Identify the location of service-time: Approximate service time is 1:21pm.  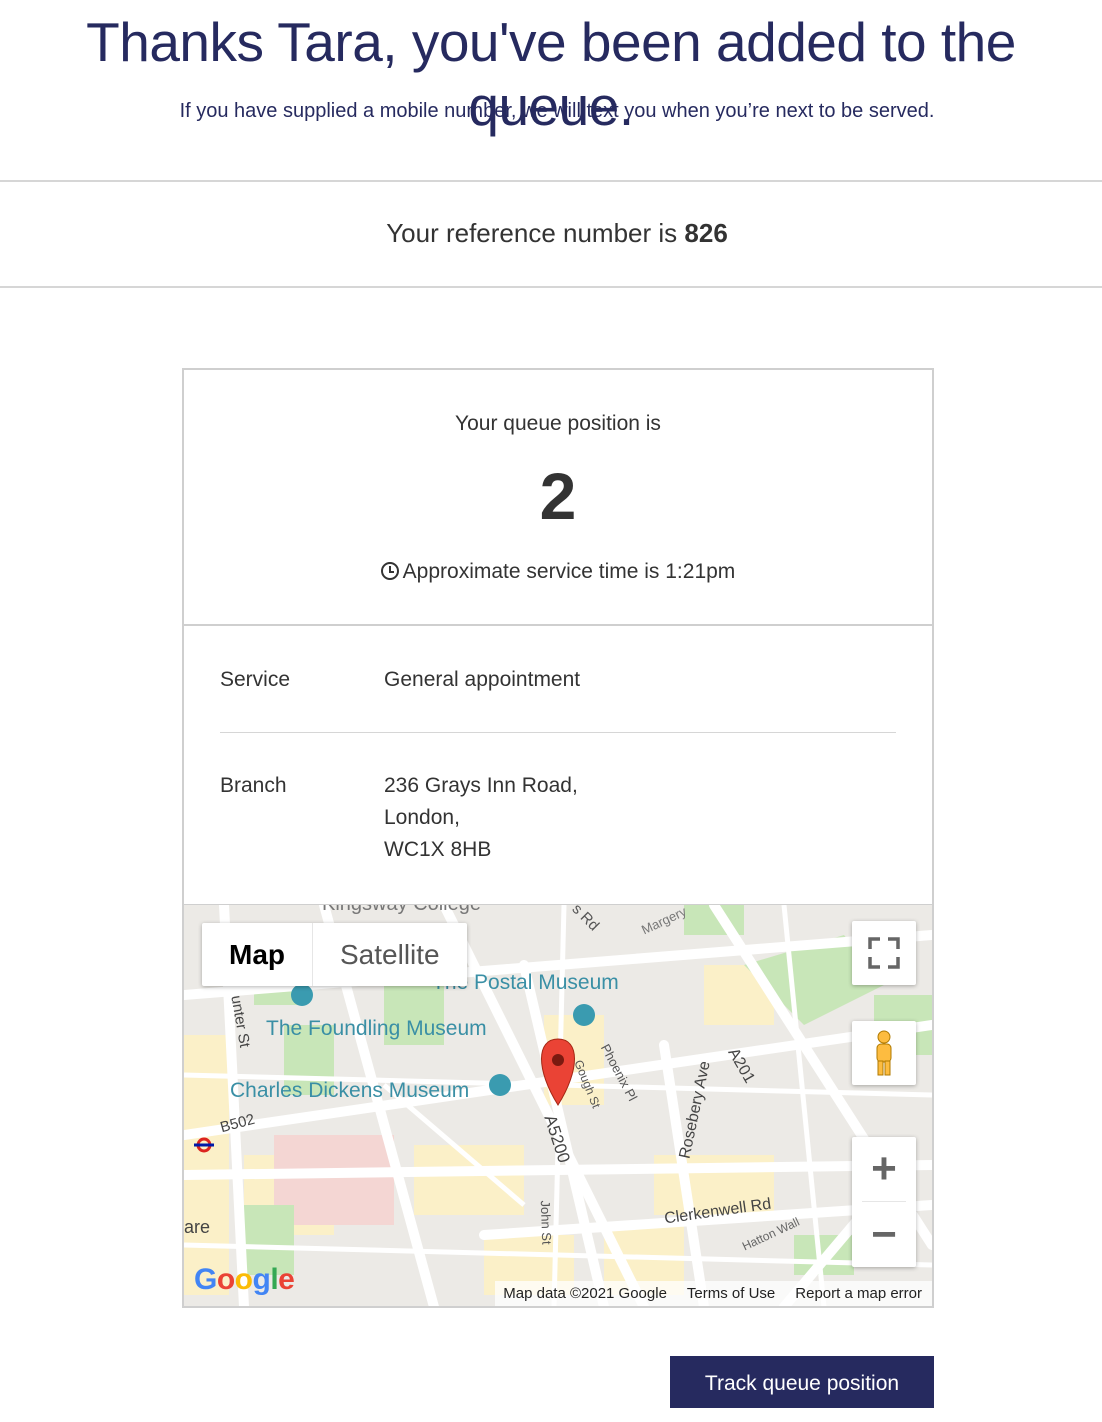
(558, 572).